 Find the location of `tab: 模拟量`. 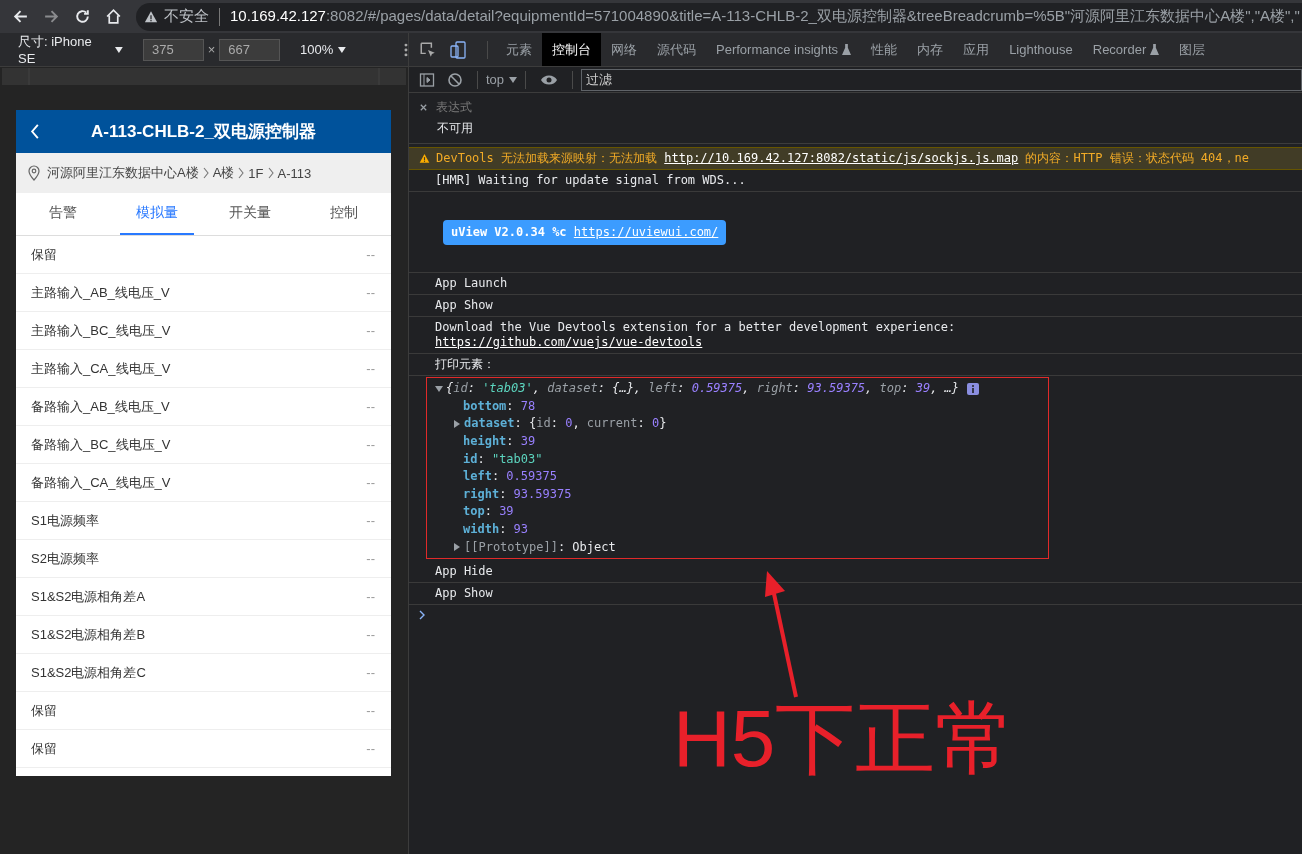

tab: 模拟量 is located at coordinates (156, 214).